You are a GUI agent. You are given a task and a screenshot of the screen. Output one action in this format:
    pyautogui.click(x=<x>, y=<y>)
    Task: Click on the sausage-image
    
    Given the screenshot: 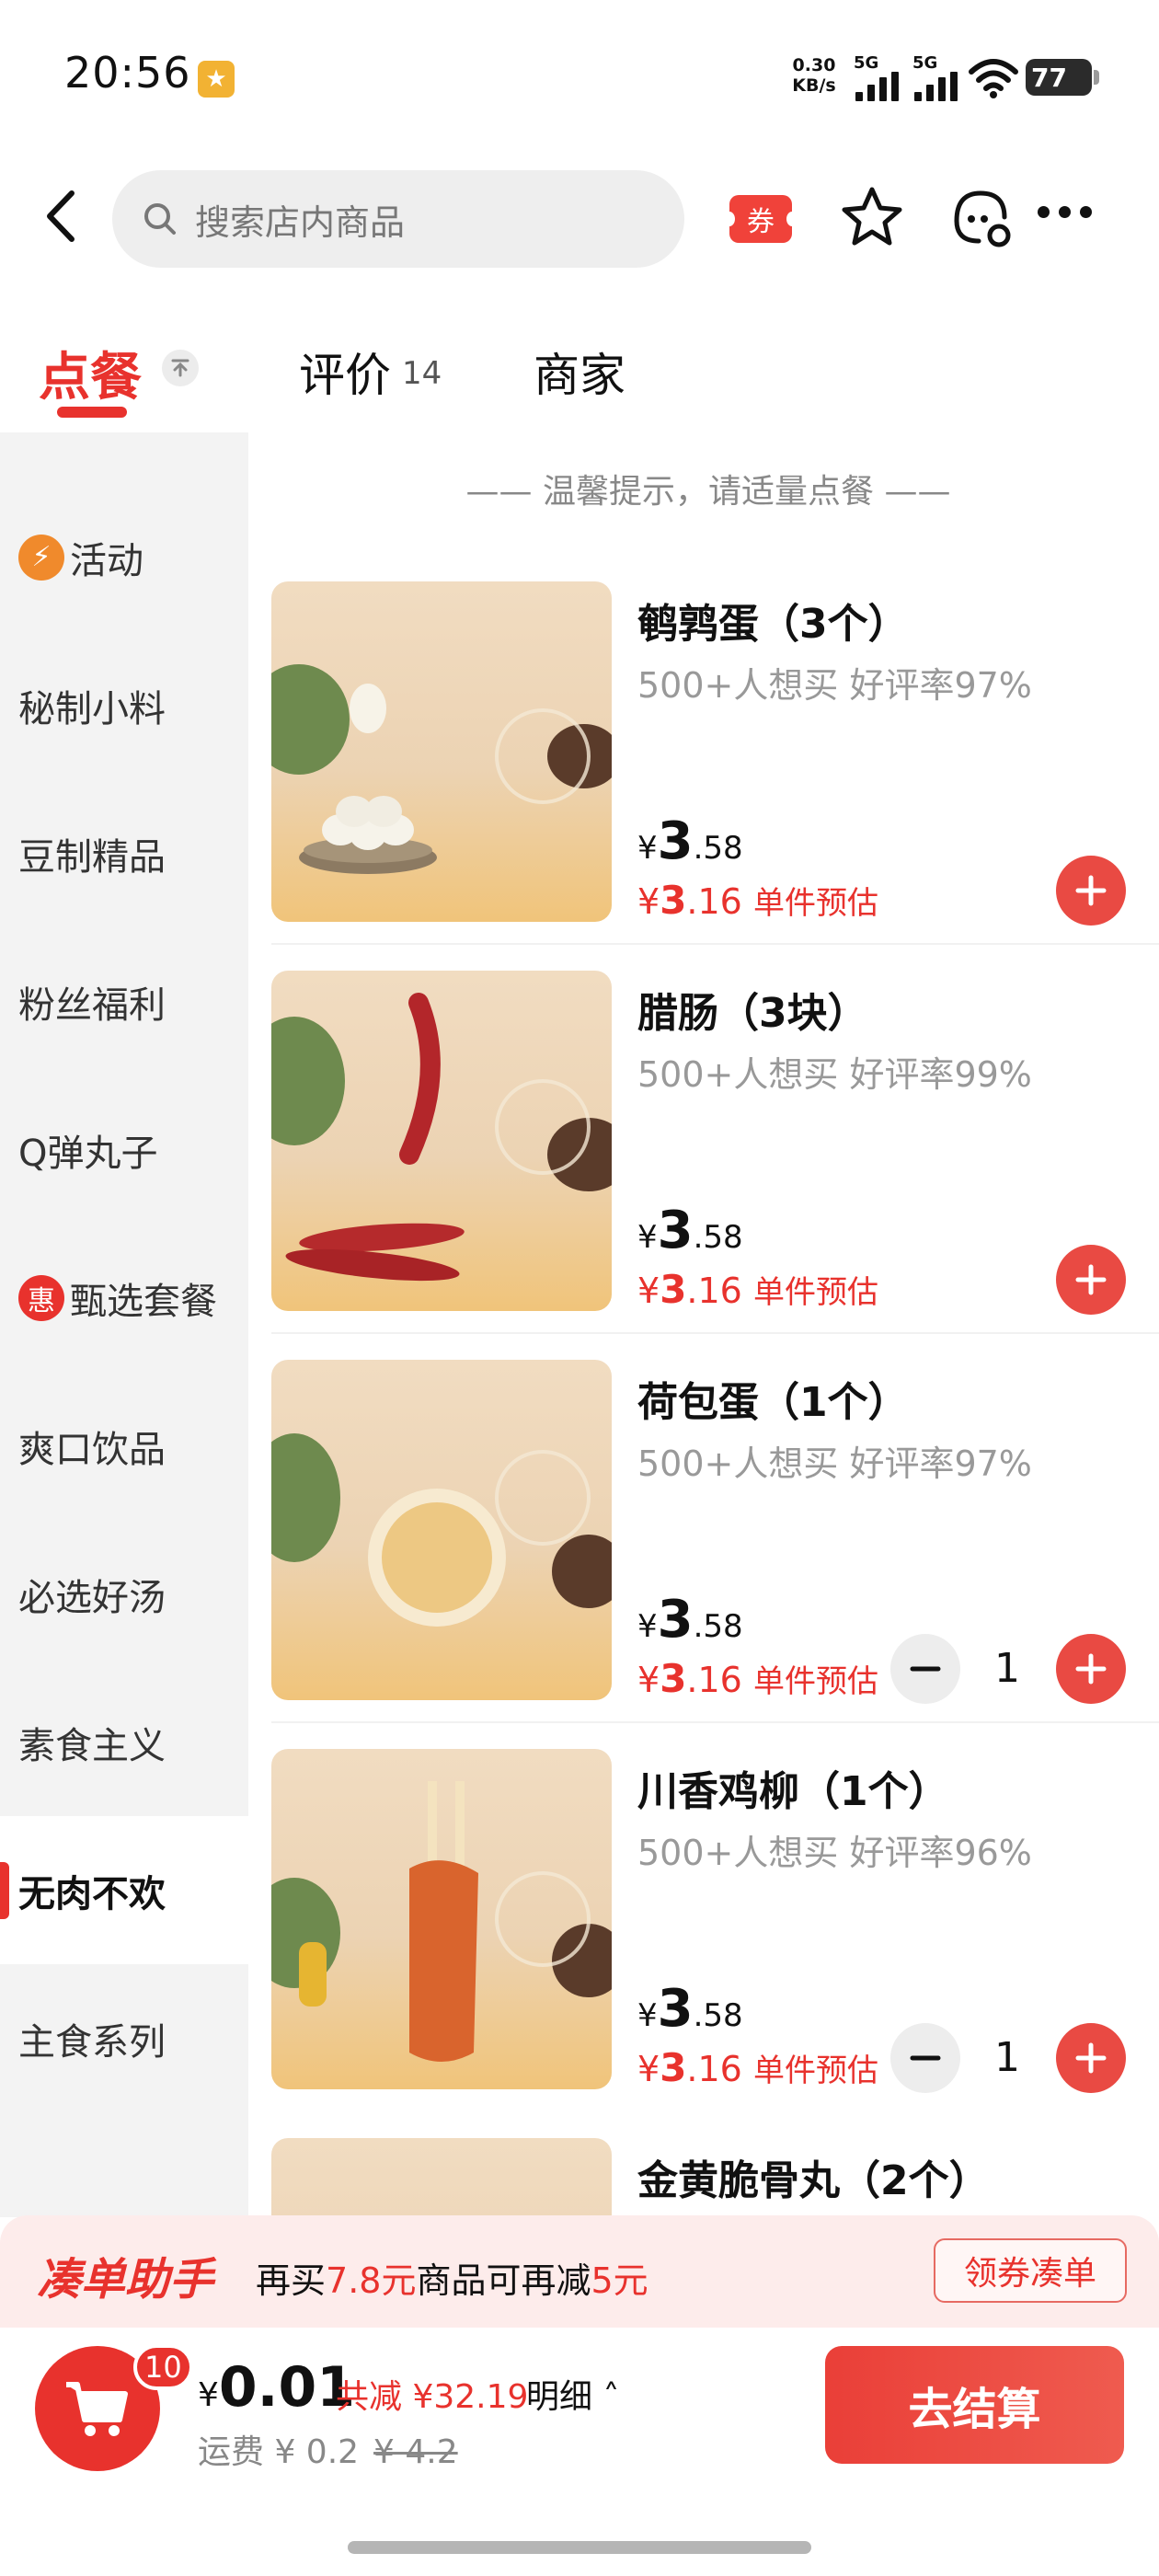 What is the action you would take?
    pyautogui.click(x=441, y=1137)
    